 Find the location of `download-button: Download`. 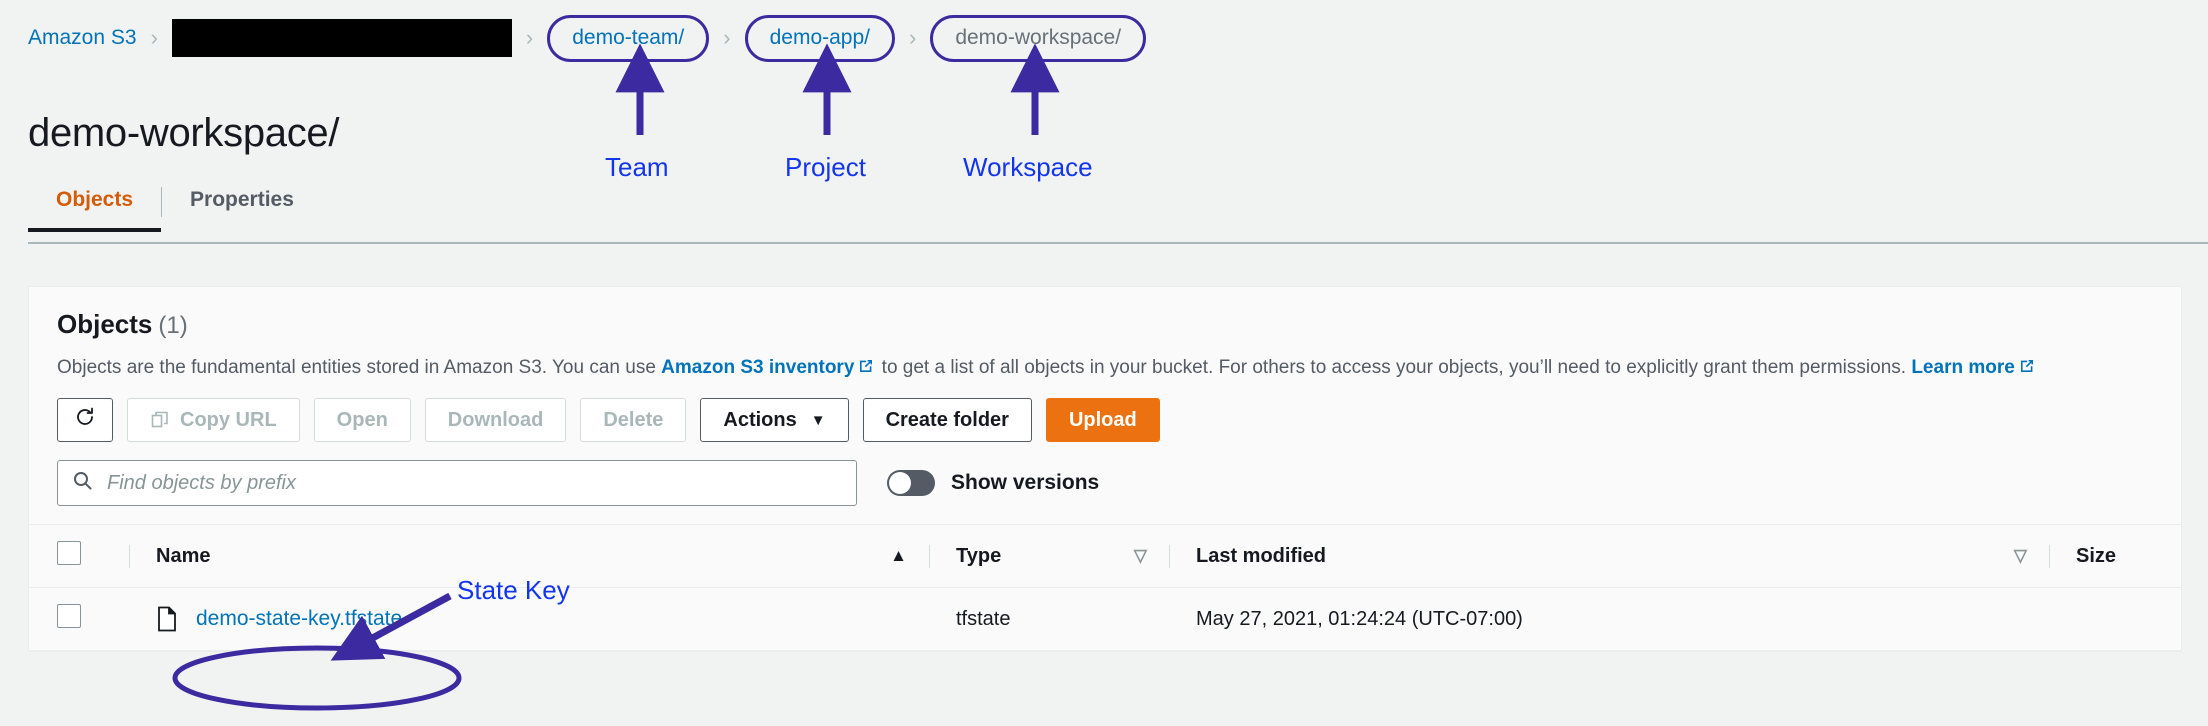

download-button: Download is located at coordinates (495, 420).